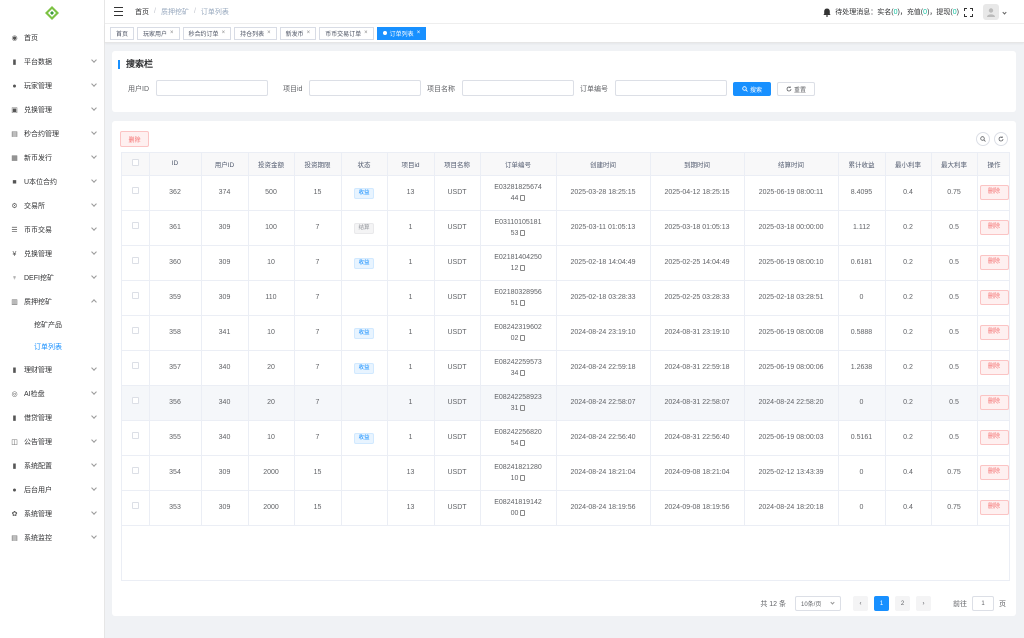 This screenshot has width=1024, height=638. I want to click on sidebar-item-a6: ■ U本位合约, so click(52, 182).